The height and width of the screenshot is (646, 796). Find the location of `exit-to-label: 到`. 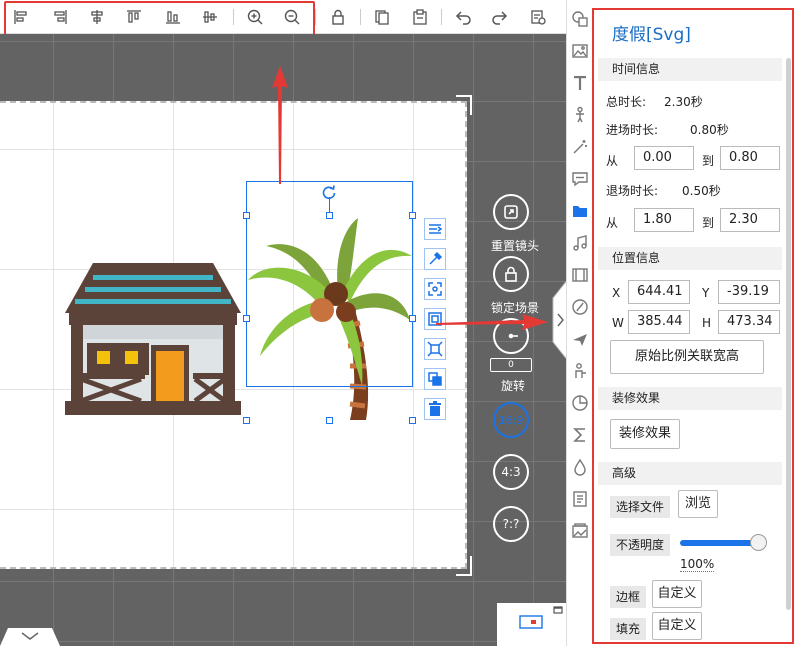

exit-to-label: 到 is located at coordinates (708, 223).